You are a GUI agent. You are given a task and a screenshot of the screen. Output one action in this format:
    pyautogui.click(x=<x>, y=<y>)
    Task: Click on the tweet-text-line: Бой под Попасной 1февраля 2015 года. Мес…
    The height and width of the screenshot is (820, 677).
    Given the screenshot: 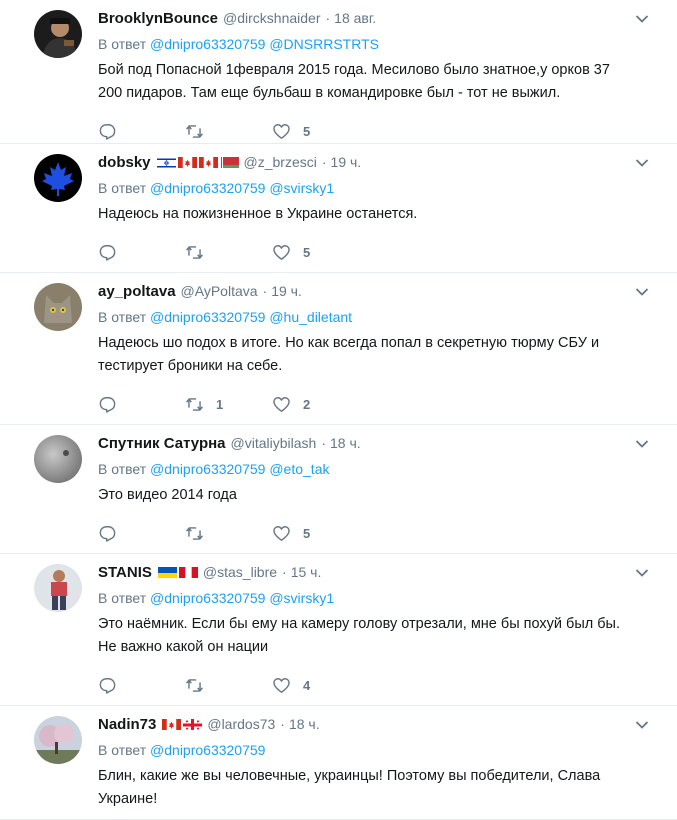 What is the action you would take?
    pyautogui.click(x=354, y=70)
    